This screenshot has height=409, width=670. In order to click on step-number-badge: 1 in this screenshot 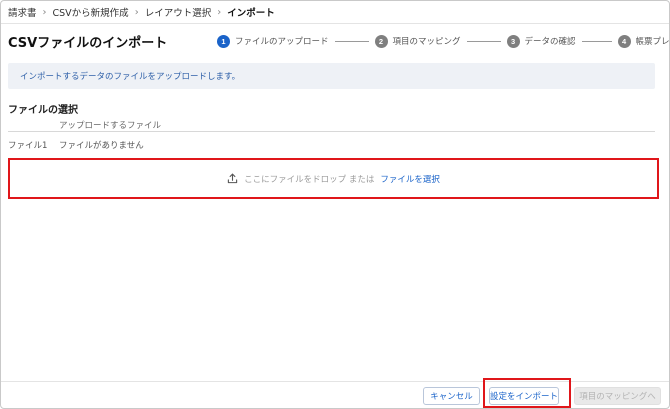, I will do `click(223, 41)`.